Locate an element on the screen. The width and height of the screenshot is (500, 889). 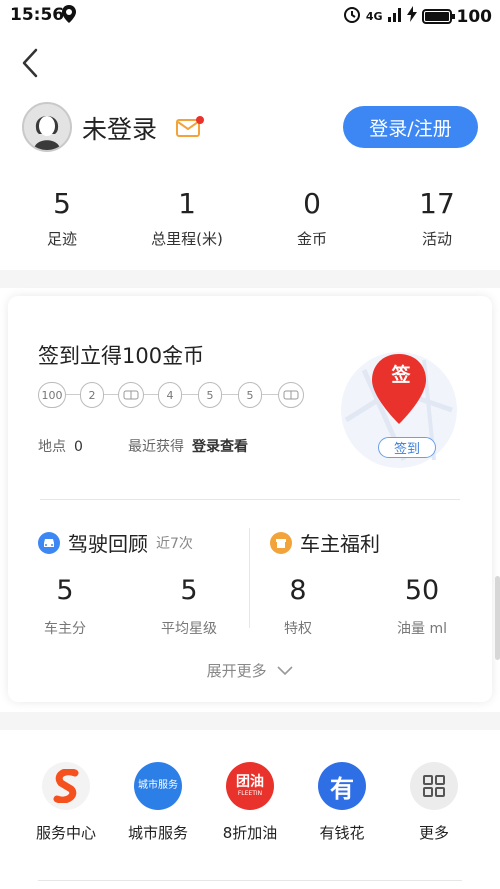
car-icon is located at coordinates (49, 542).